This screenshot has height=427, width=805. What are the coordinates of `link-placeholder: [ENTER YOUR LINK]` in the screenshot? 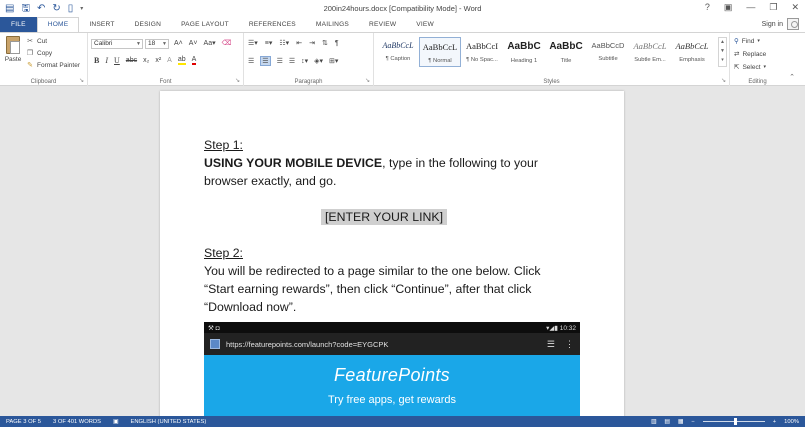 It's located at (384, 217).